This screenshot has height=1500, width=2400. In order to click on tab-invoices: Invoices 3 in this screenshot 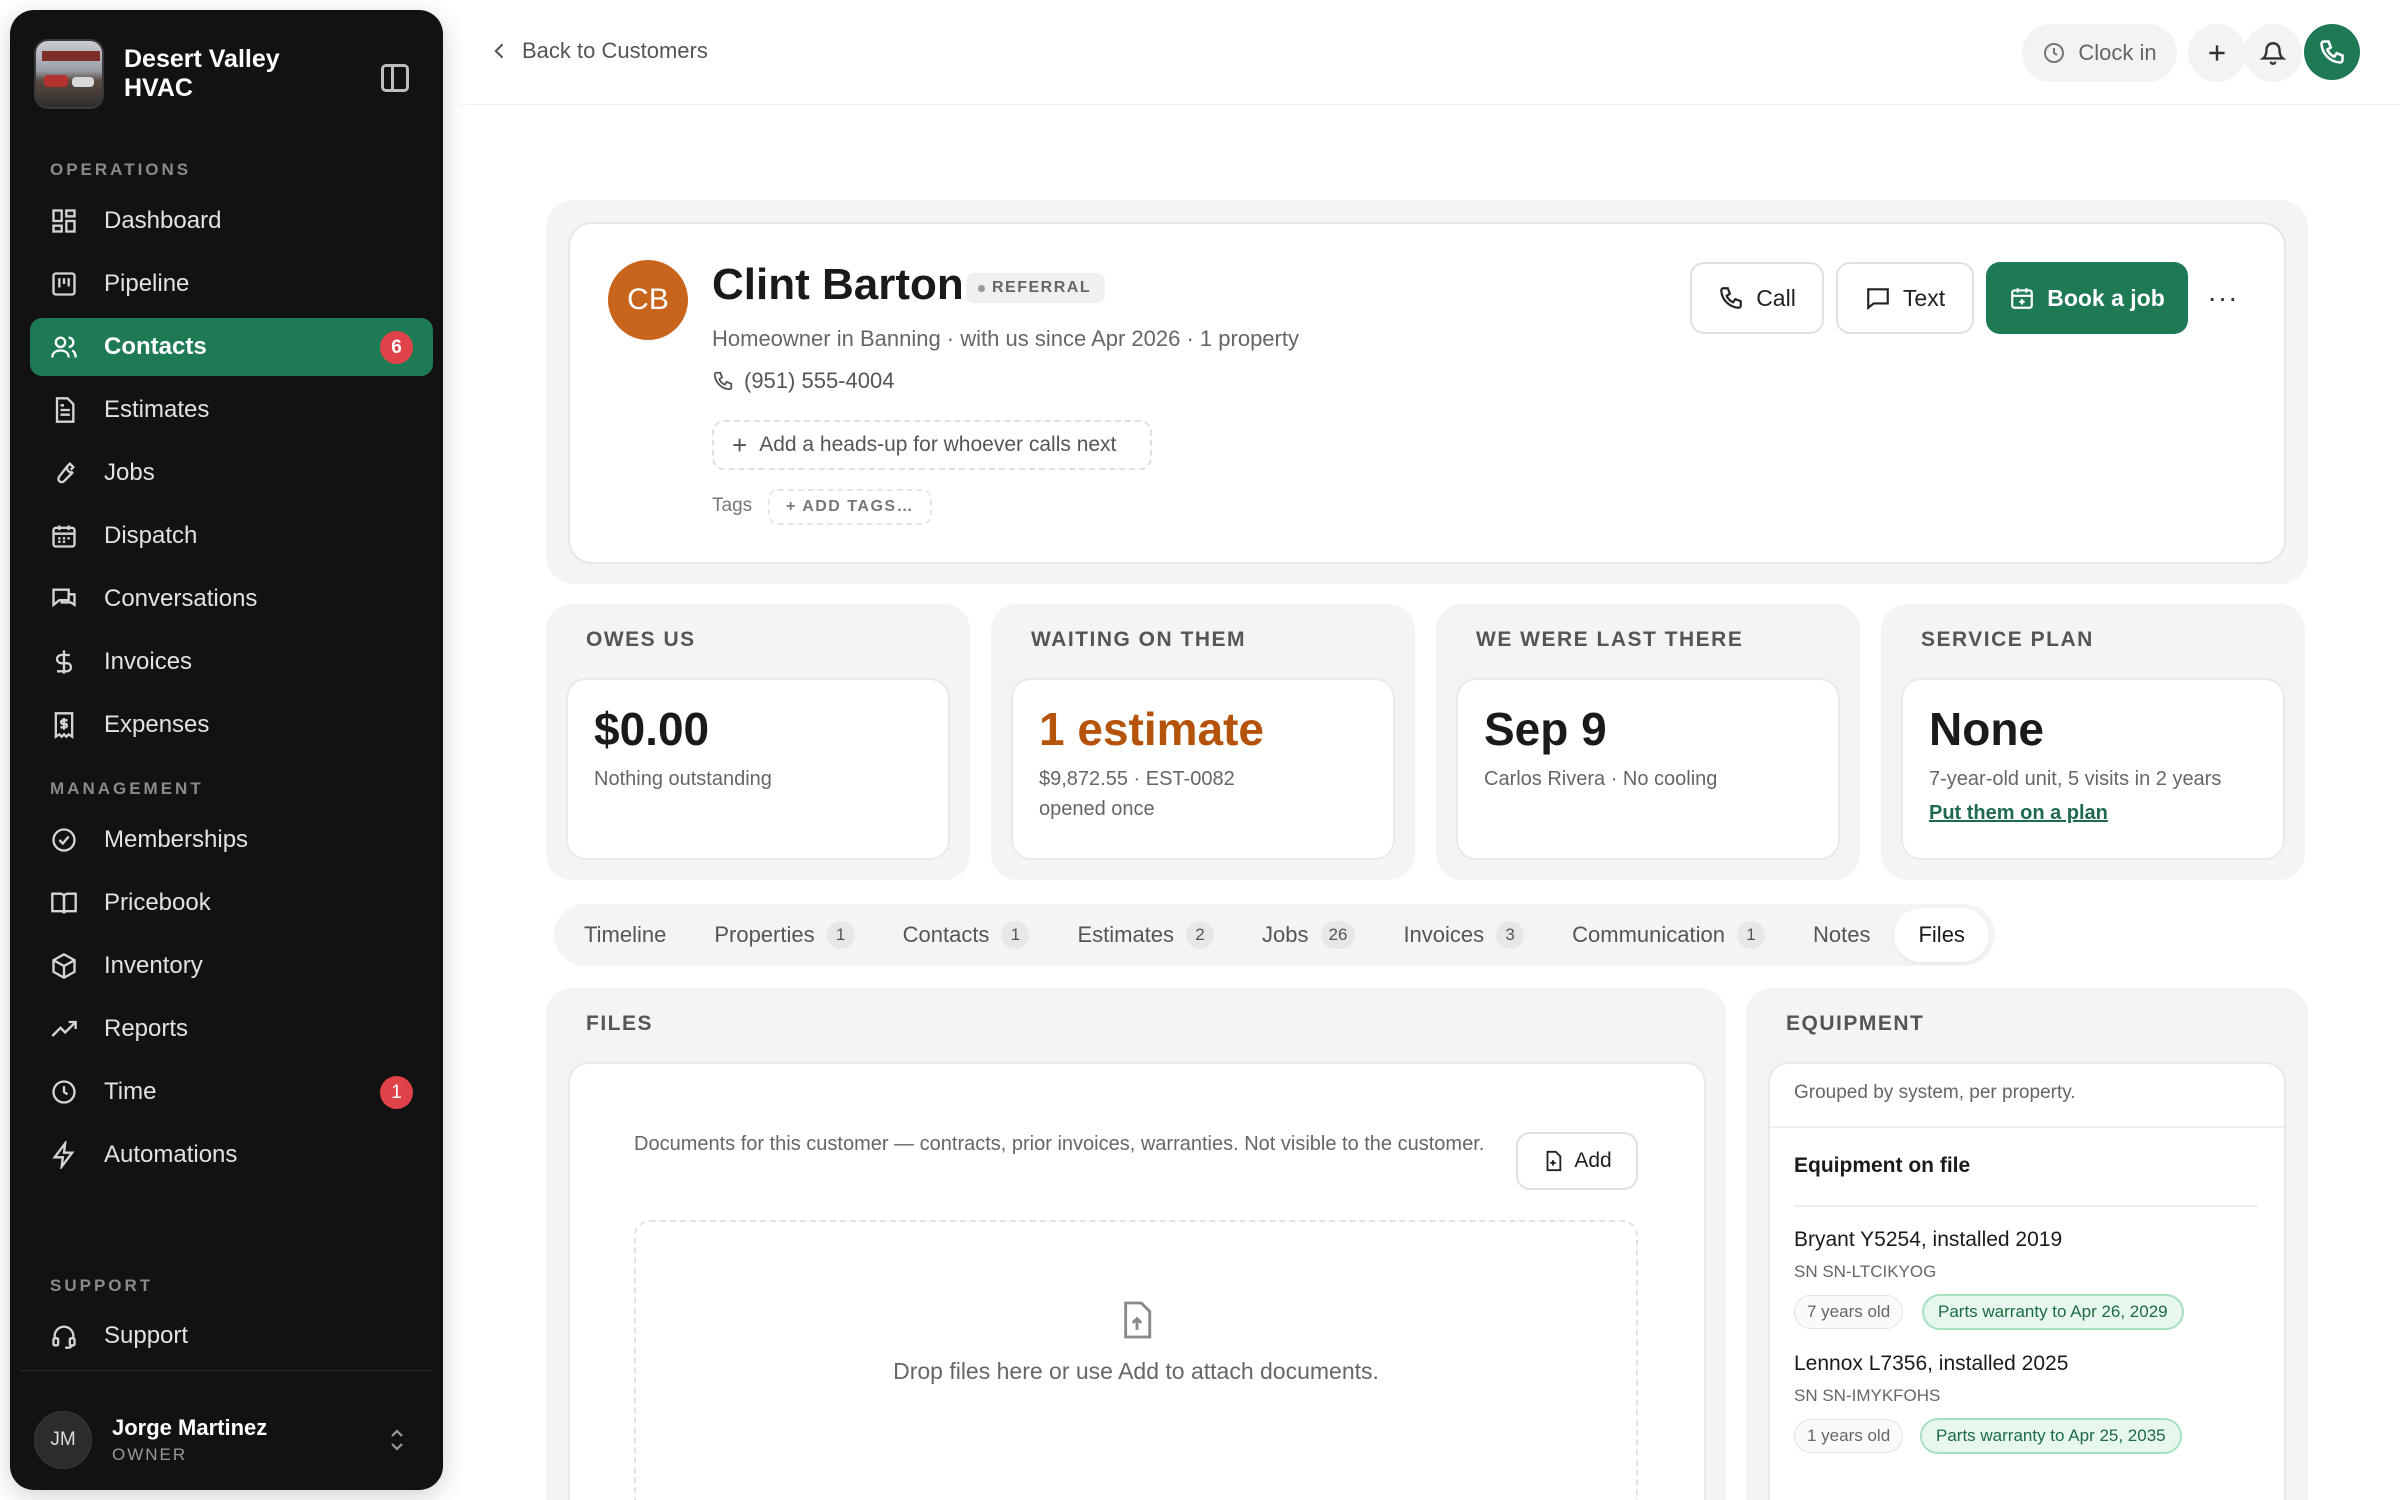, I will do `click(1463, 935)`.